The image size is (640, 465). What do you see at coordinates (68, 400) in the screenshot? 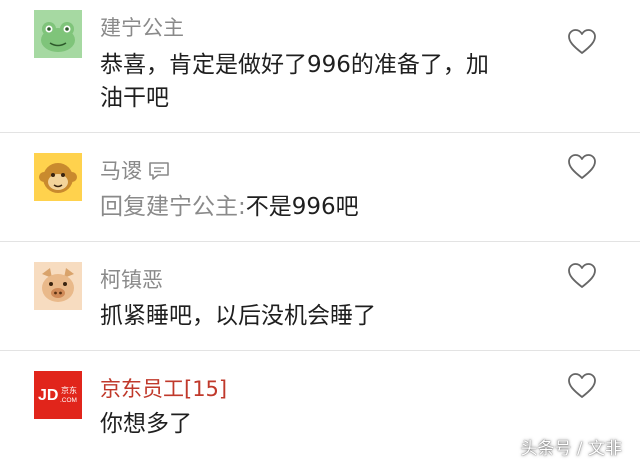
I see `svg-text: .COM` at bounding box center [68, 400].